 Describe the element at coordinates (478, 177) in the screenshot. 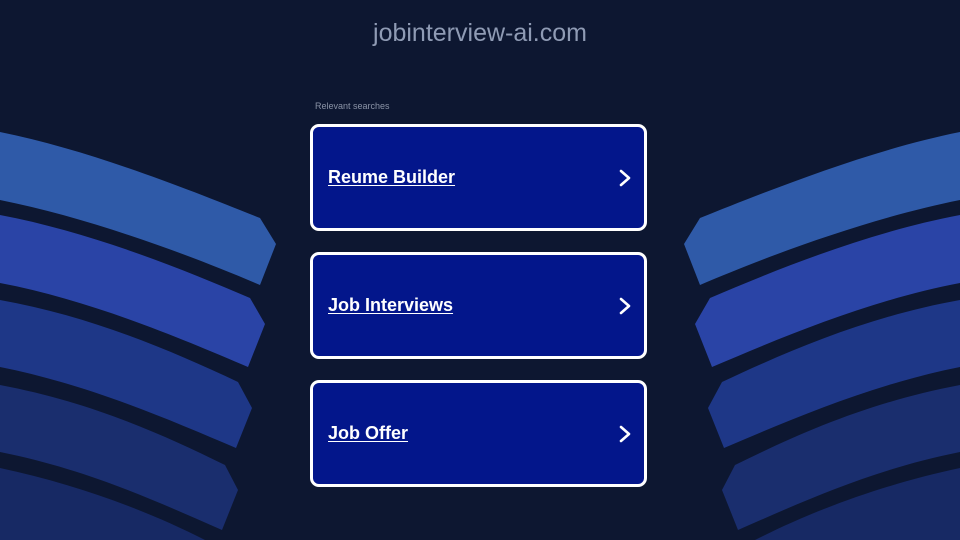

I see `search-link-resume-builder: Reume Builder` at that location.